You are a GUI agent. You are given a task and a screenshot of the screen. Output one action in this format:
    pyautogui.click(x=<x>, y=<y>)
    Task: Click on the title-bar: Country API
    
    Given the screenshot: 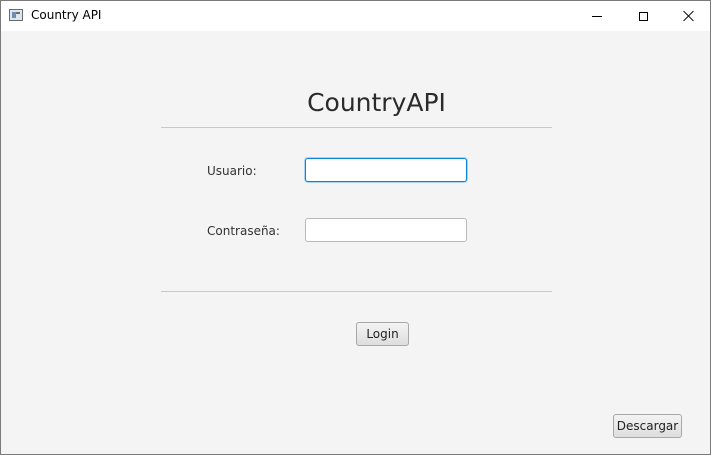 What is the action you would take?
    pyautogui.click(x=355, y=16)
    